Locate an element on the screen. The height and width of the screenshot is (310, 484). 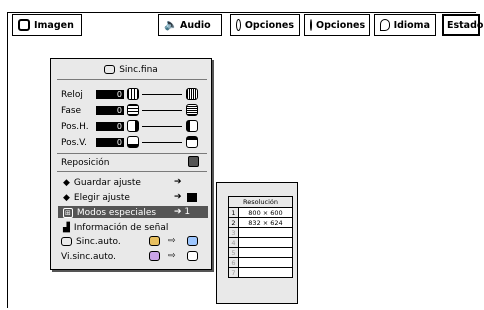
slider-label: Fase is located at coordinates (71, 110).